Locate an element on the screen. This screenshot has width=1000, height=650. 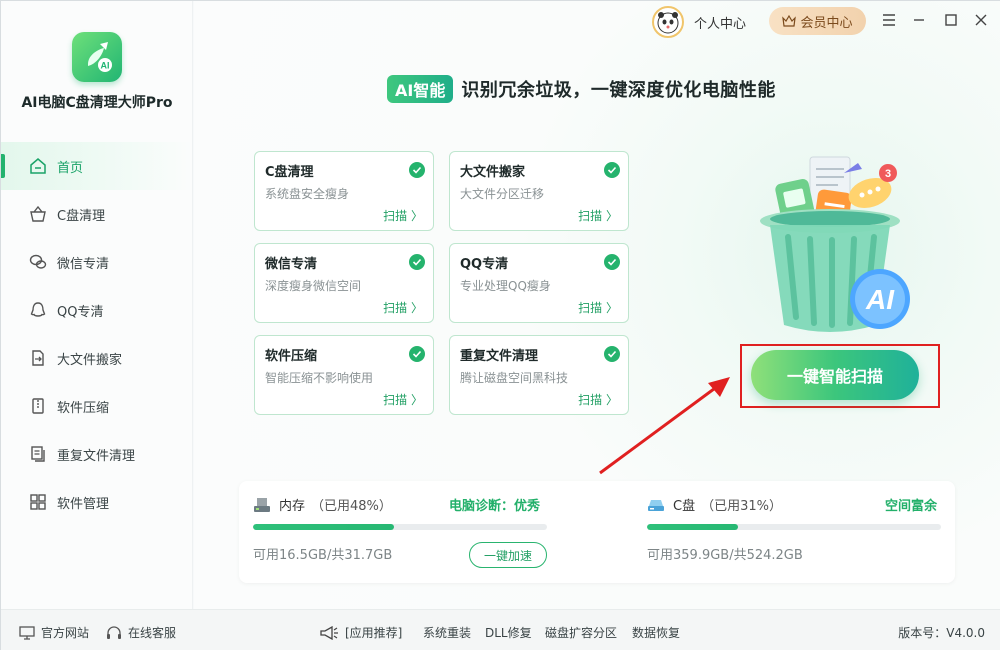
sidebar-item-duplicate: 重复文件清理 is located at coordinates (97, 454).